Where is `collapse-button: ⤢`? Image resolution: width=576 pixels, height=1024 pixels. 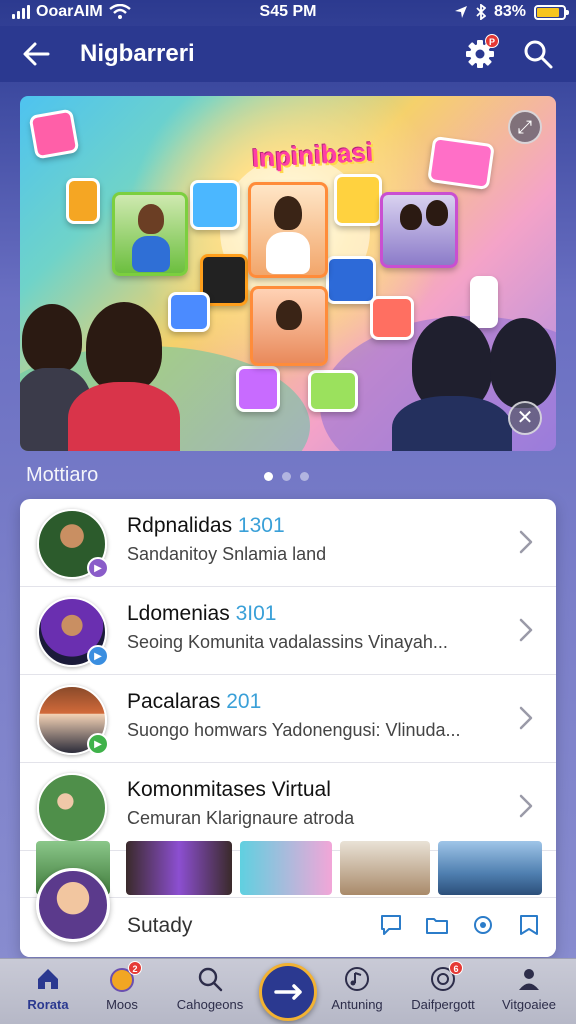
collapse-button: ⤢ is located at coordinates (525, 127).